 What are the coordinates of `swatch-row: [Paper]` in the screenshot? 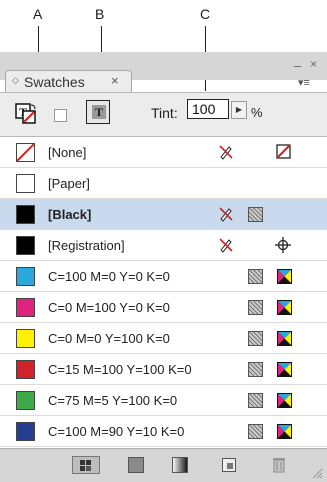 It's located at (163, 183).